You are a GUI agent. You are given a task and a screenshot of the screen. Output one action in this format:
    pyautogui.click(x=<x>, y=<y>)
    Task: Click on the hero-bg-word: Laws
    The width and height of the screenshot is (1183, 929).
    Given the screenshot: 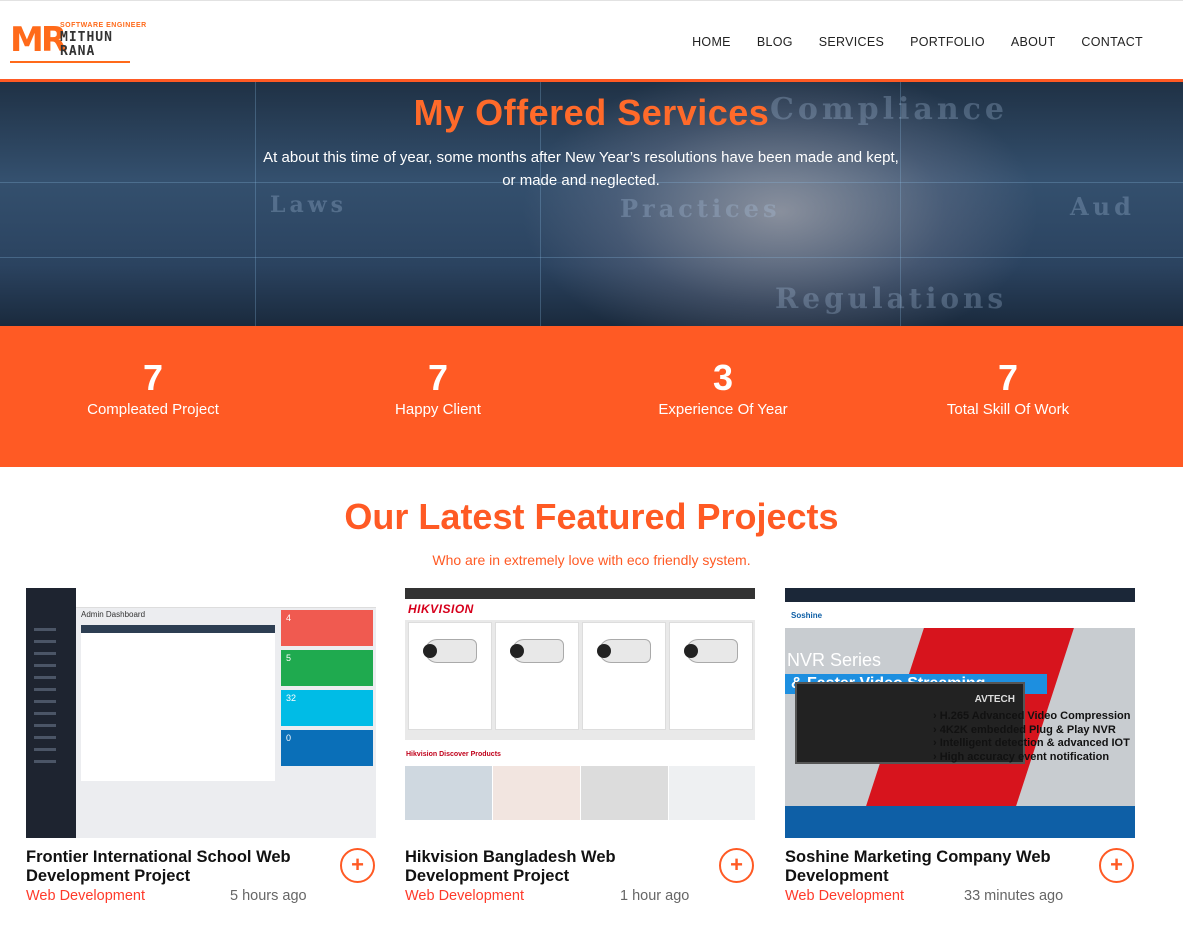 What is the action you would take?
    pyautogui.click(x=309, y=205)
    